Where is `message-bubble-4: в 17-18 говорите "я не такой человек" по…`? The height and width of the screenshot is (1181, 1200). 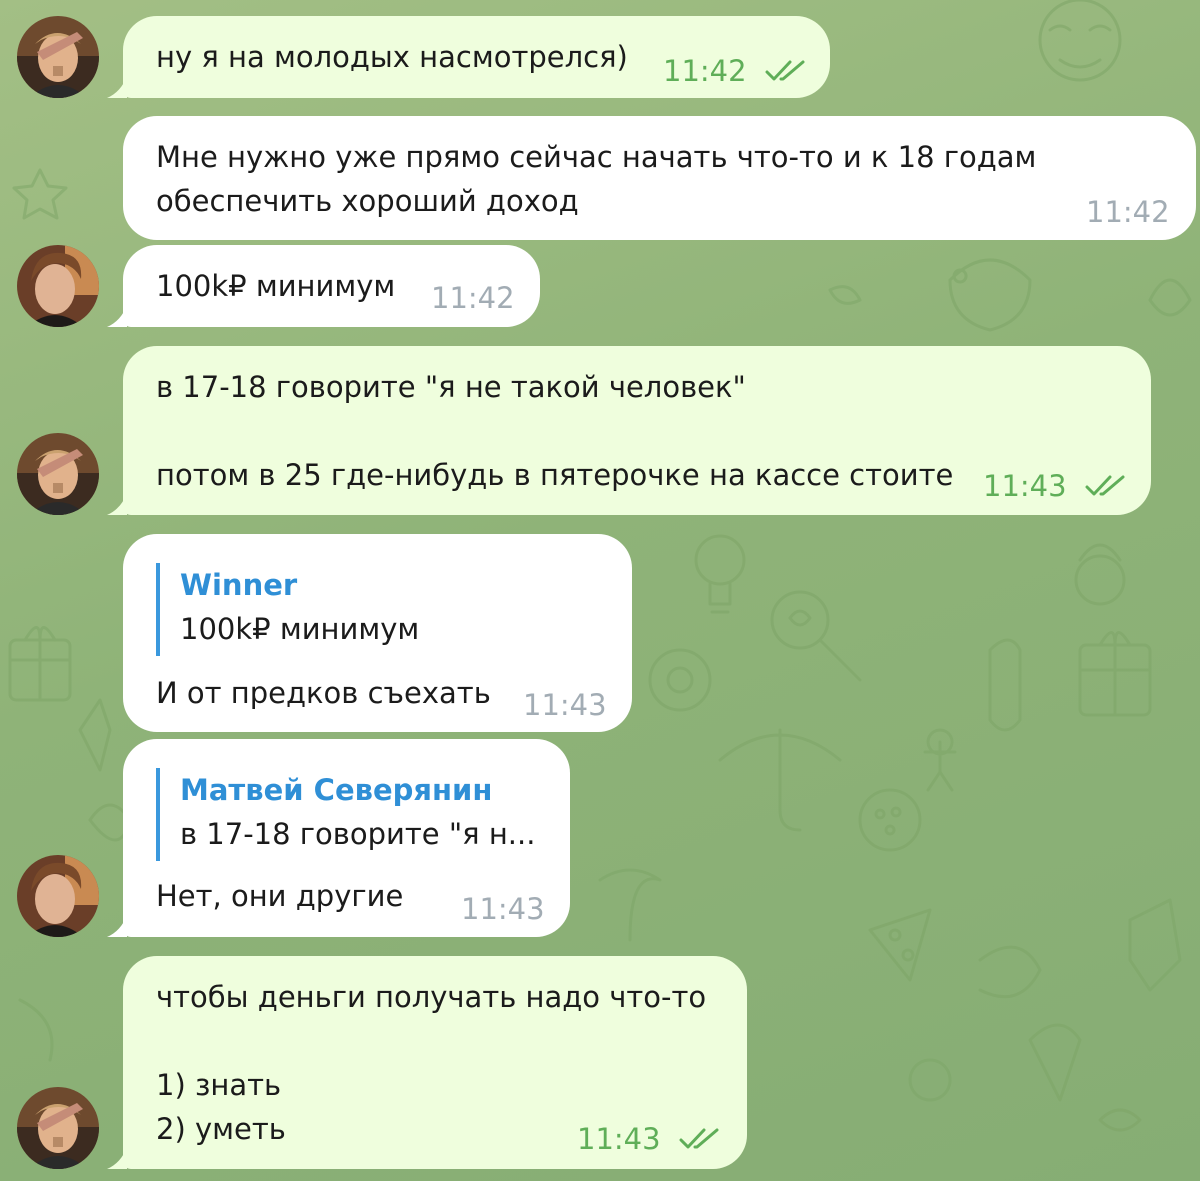
message-bubble-4: в 17-18 говорите "я не такой человек" по… is located at coordinates (629, 430).